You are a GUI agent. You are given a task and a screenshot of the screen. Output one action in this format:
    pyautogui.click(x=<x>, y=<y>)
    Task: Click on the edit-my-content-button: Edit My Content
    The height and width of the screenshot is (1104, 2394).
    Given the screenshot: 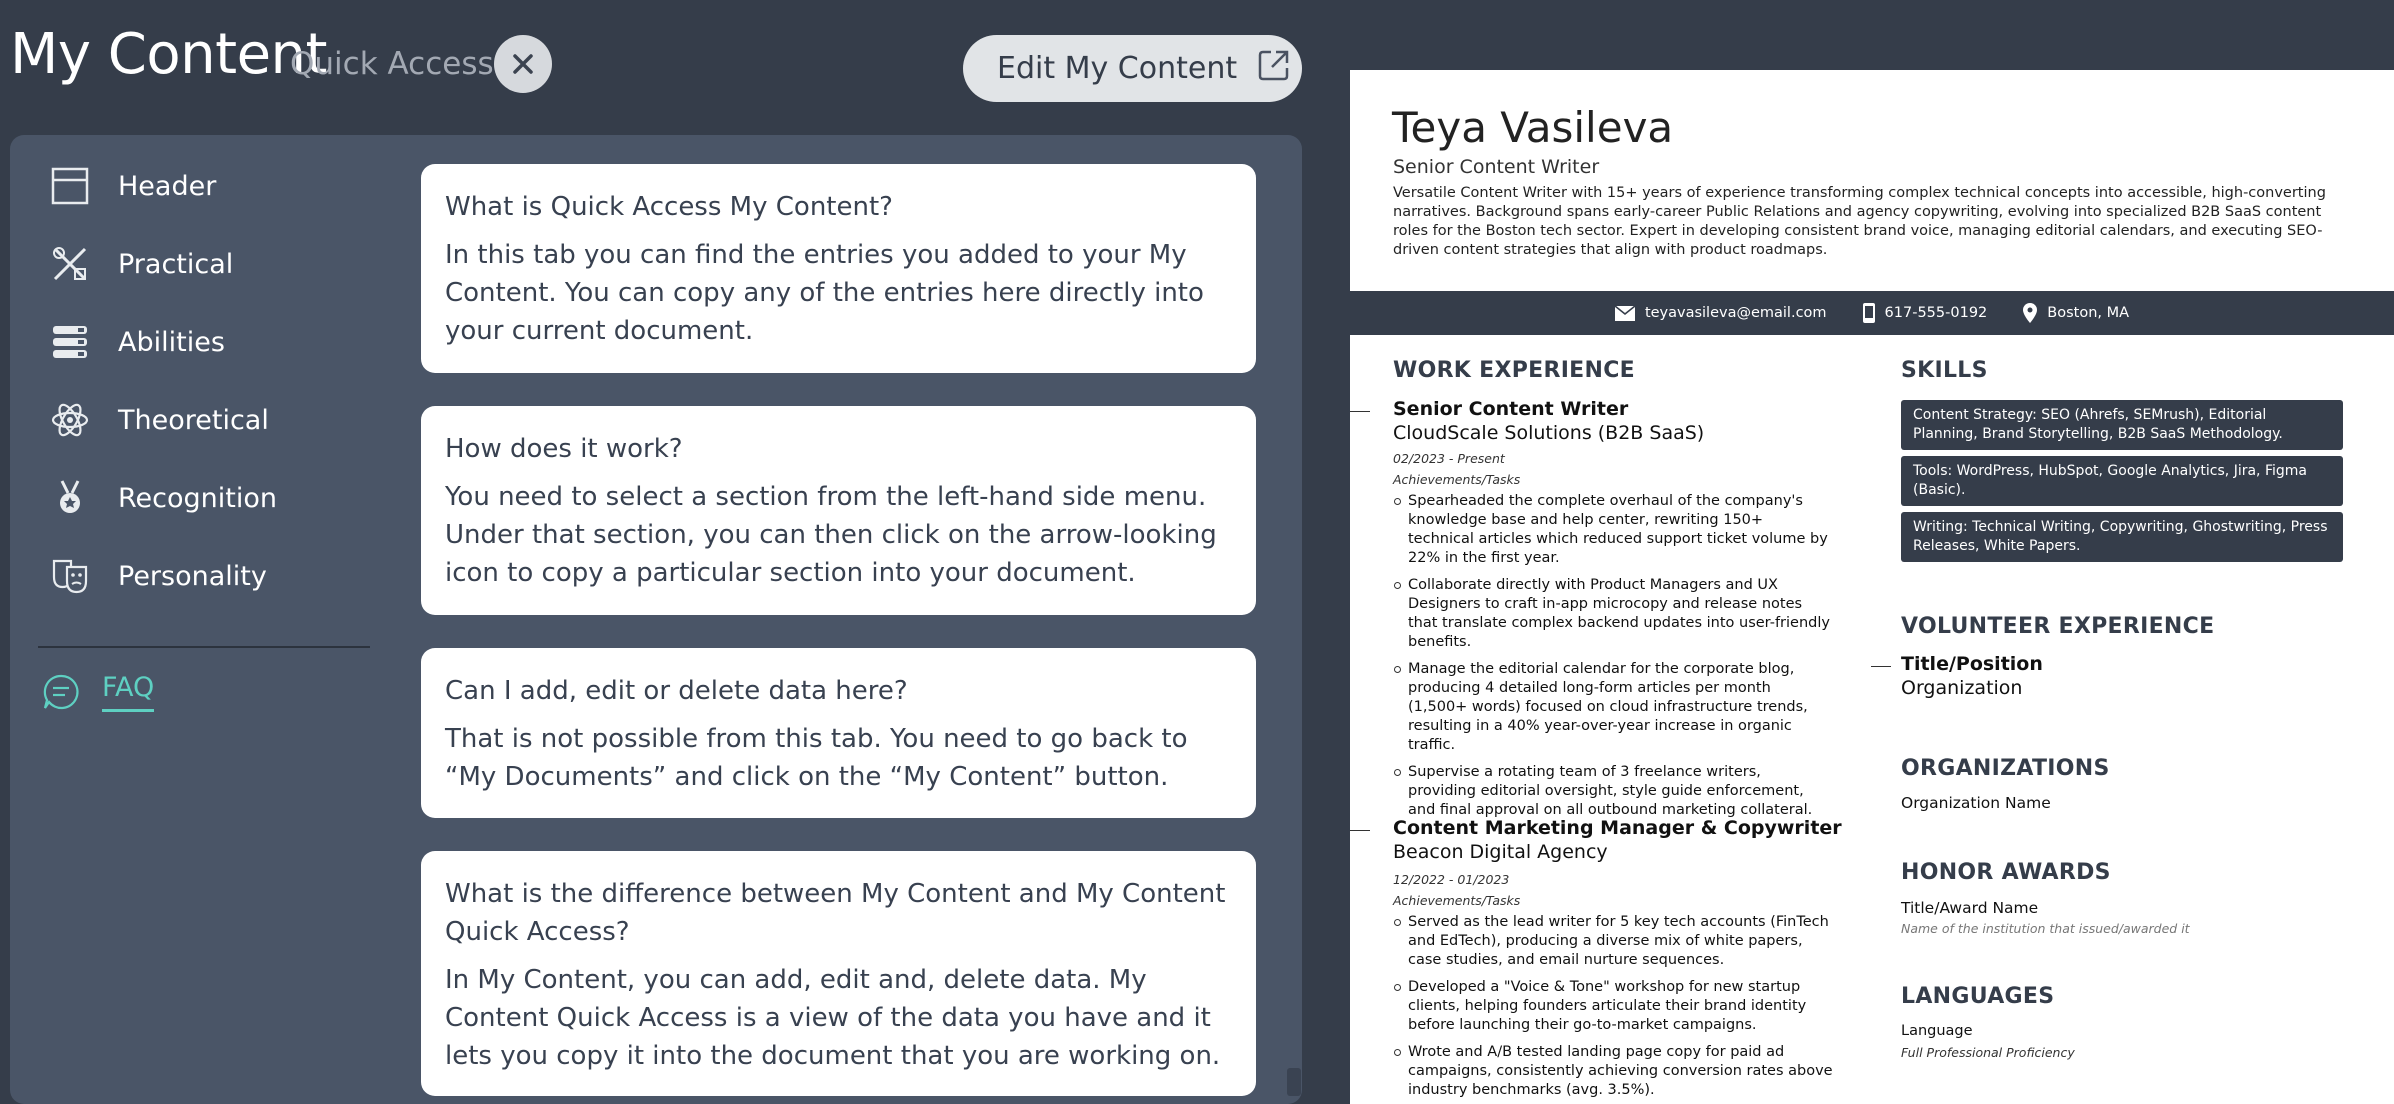 What is the action you would take?
    pyautogui.click(x=1132, y=68)
    